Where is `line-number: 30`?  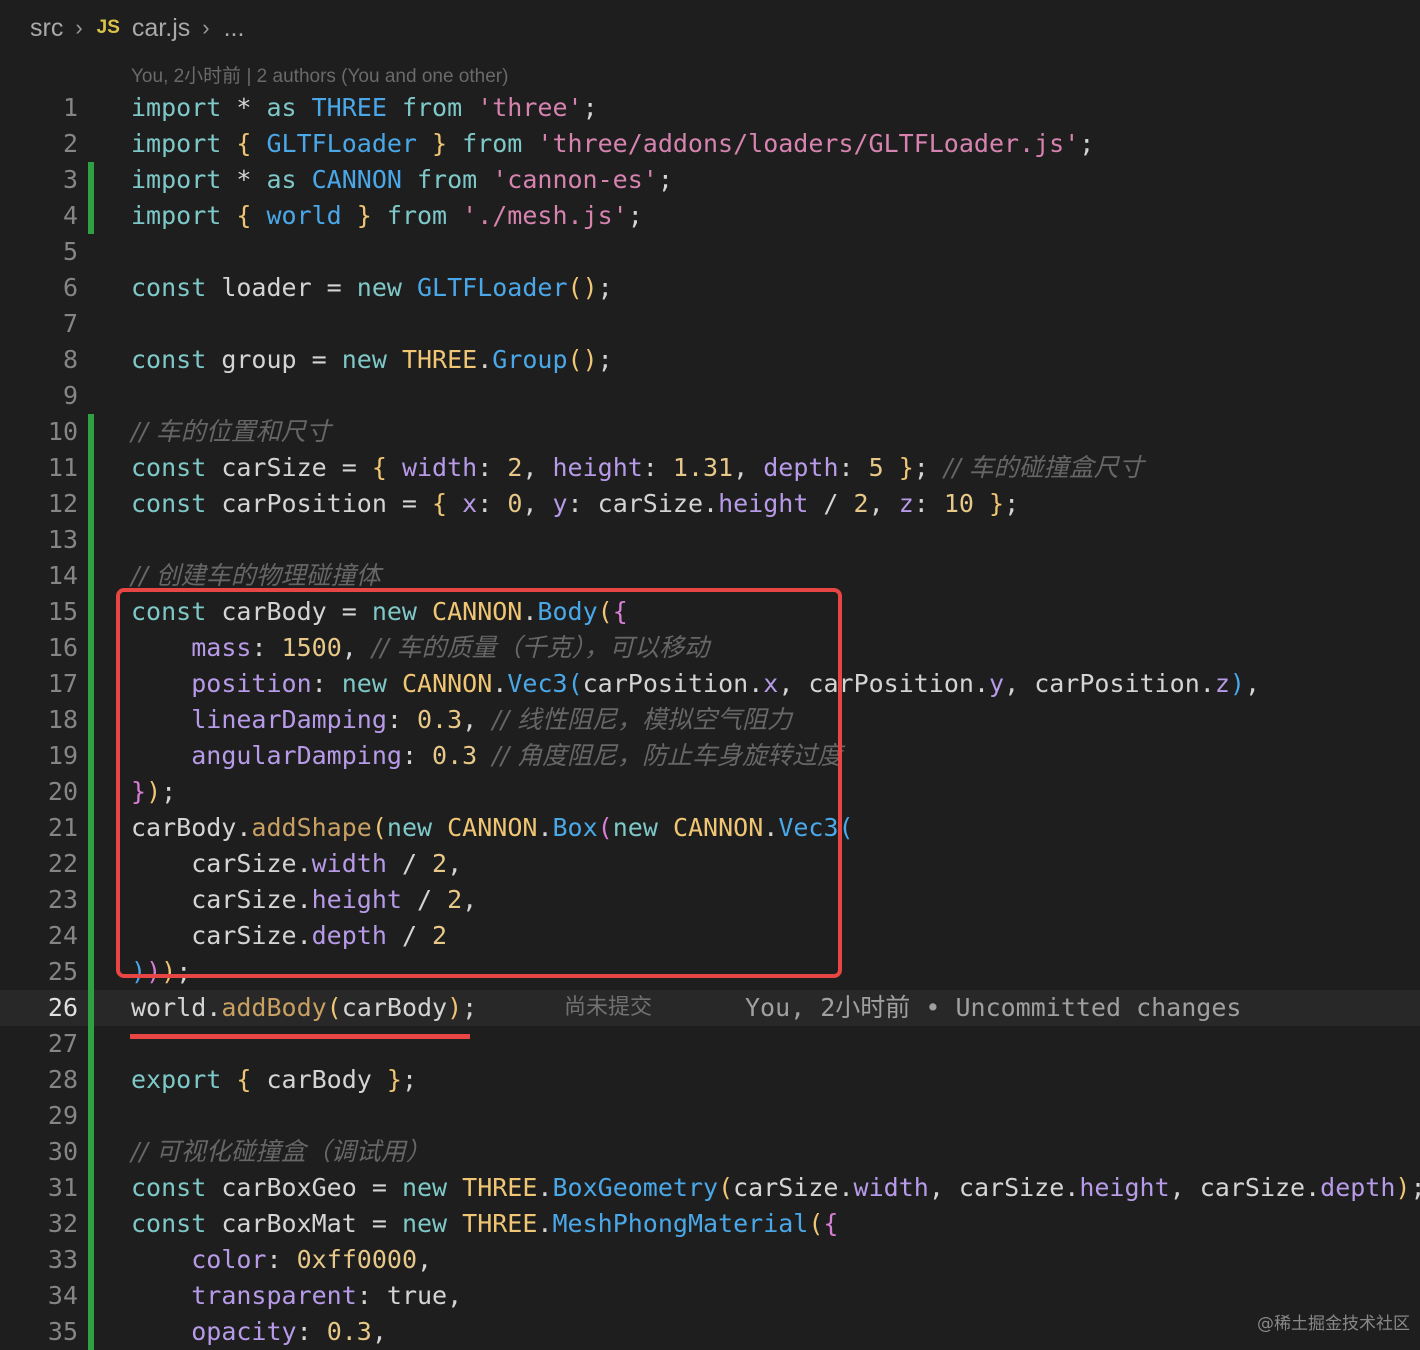 line-number: 30 is located at coordinates (62, 1151).